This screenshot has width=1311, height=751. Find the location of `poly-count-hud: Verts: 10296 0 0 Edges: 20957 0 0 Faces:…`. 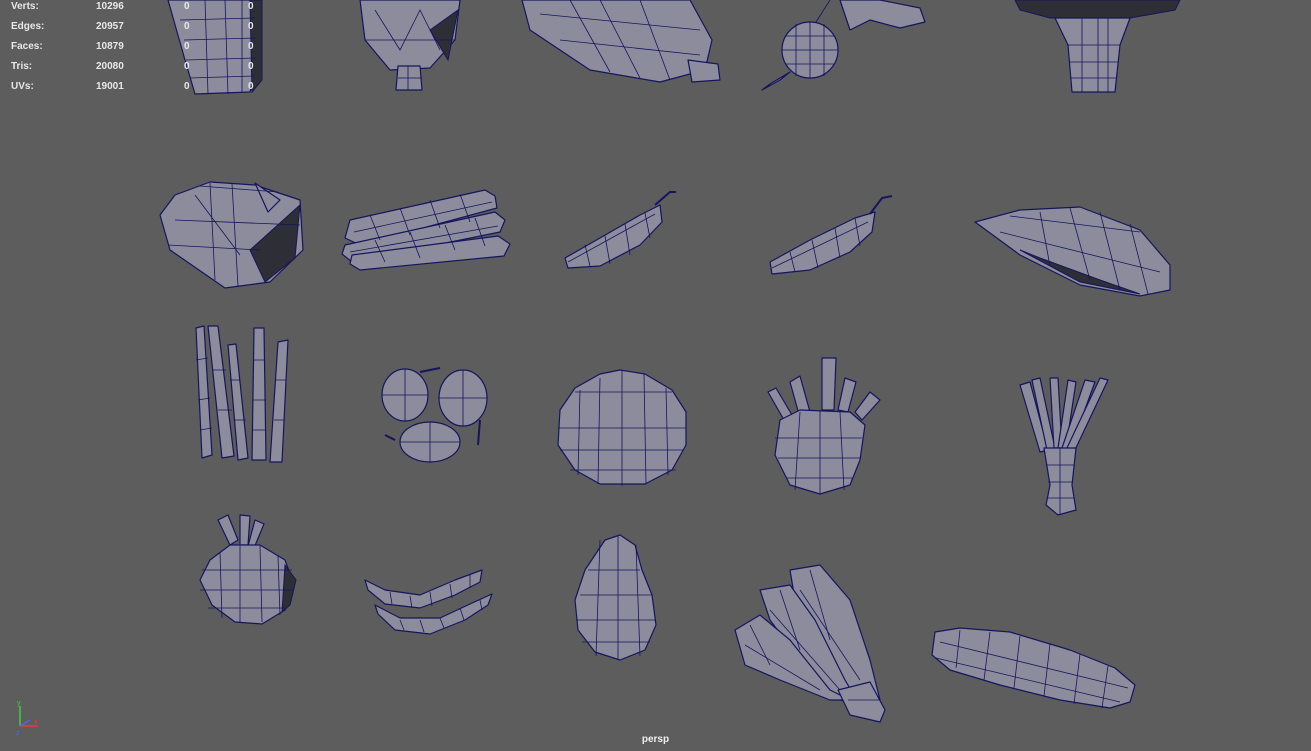

poly-count-hud: Verts: 10296 0 0 Edges: 20957 0 0 Faces:… is located at coordinates (135, 50).